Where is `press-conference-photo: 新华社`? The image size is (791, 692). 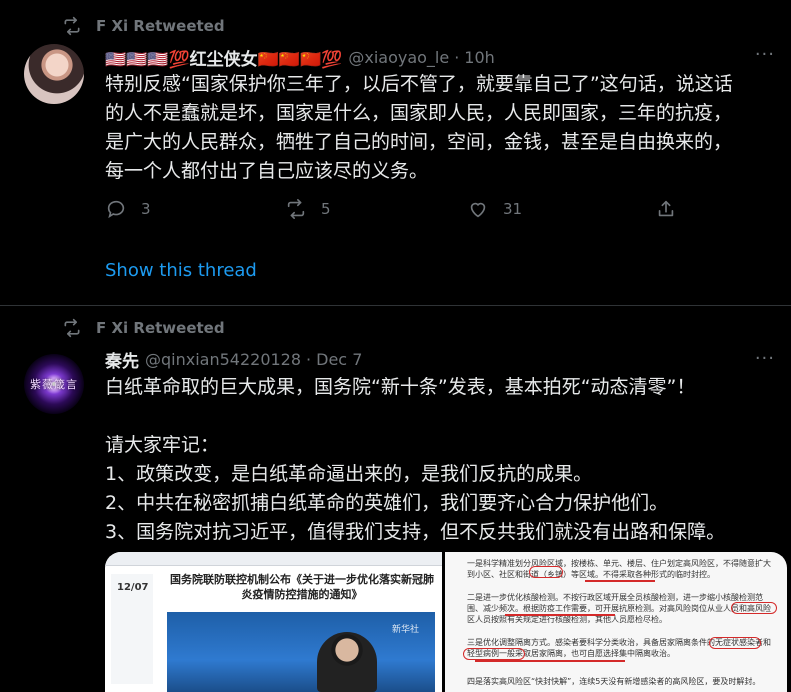 press-conference-photo: 新华社 is located at coordinates (301, 652).